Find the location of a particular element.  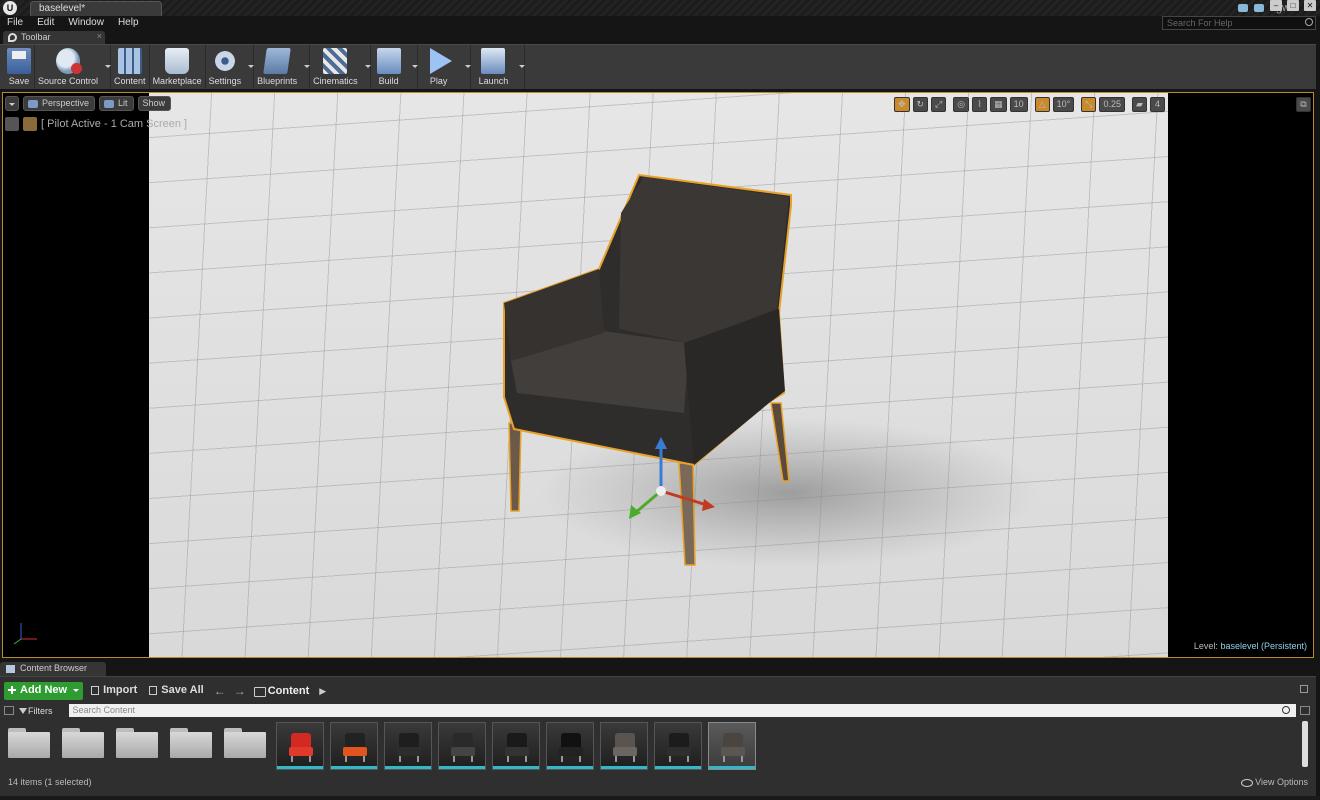

maximize-icon: □ is located at coordinates (1293, 5).